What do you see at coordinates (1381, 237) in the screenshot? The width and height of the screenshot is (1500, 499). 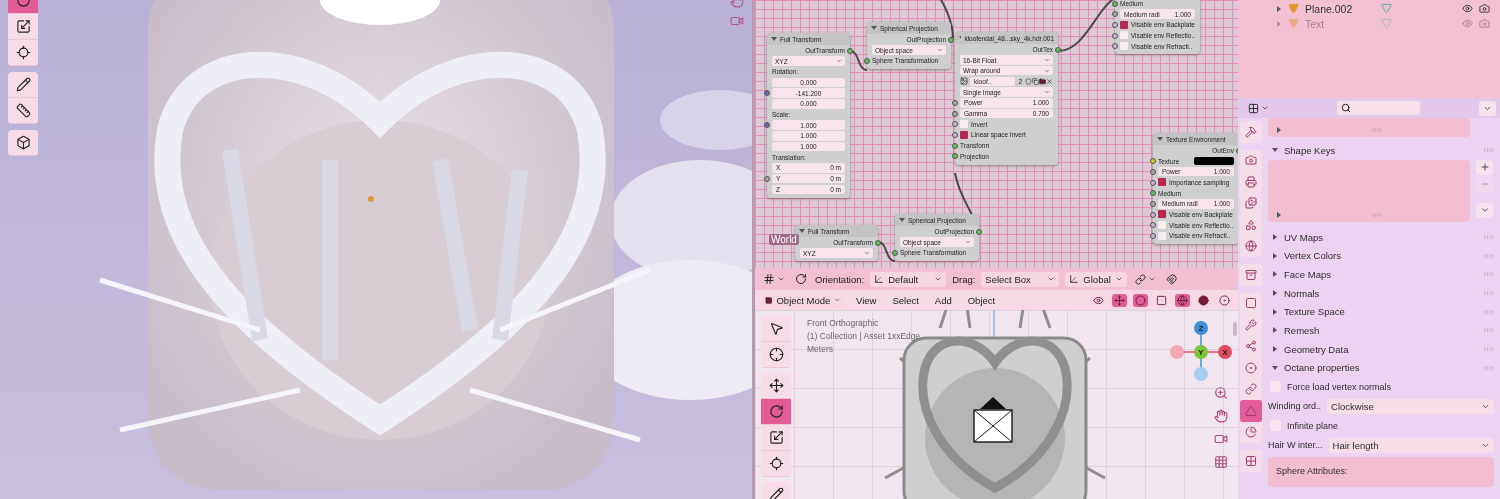 I see `panel-header: UV Maps` at bounding box center [1381, 237].